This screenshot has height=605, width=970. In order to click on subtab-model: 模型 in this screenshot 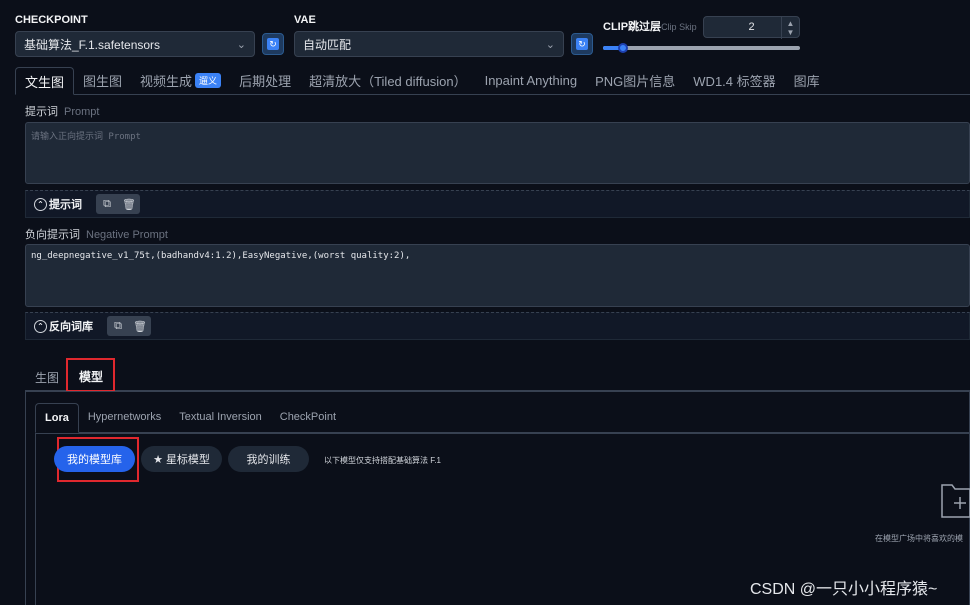, I will do `click(91, 376)`.